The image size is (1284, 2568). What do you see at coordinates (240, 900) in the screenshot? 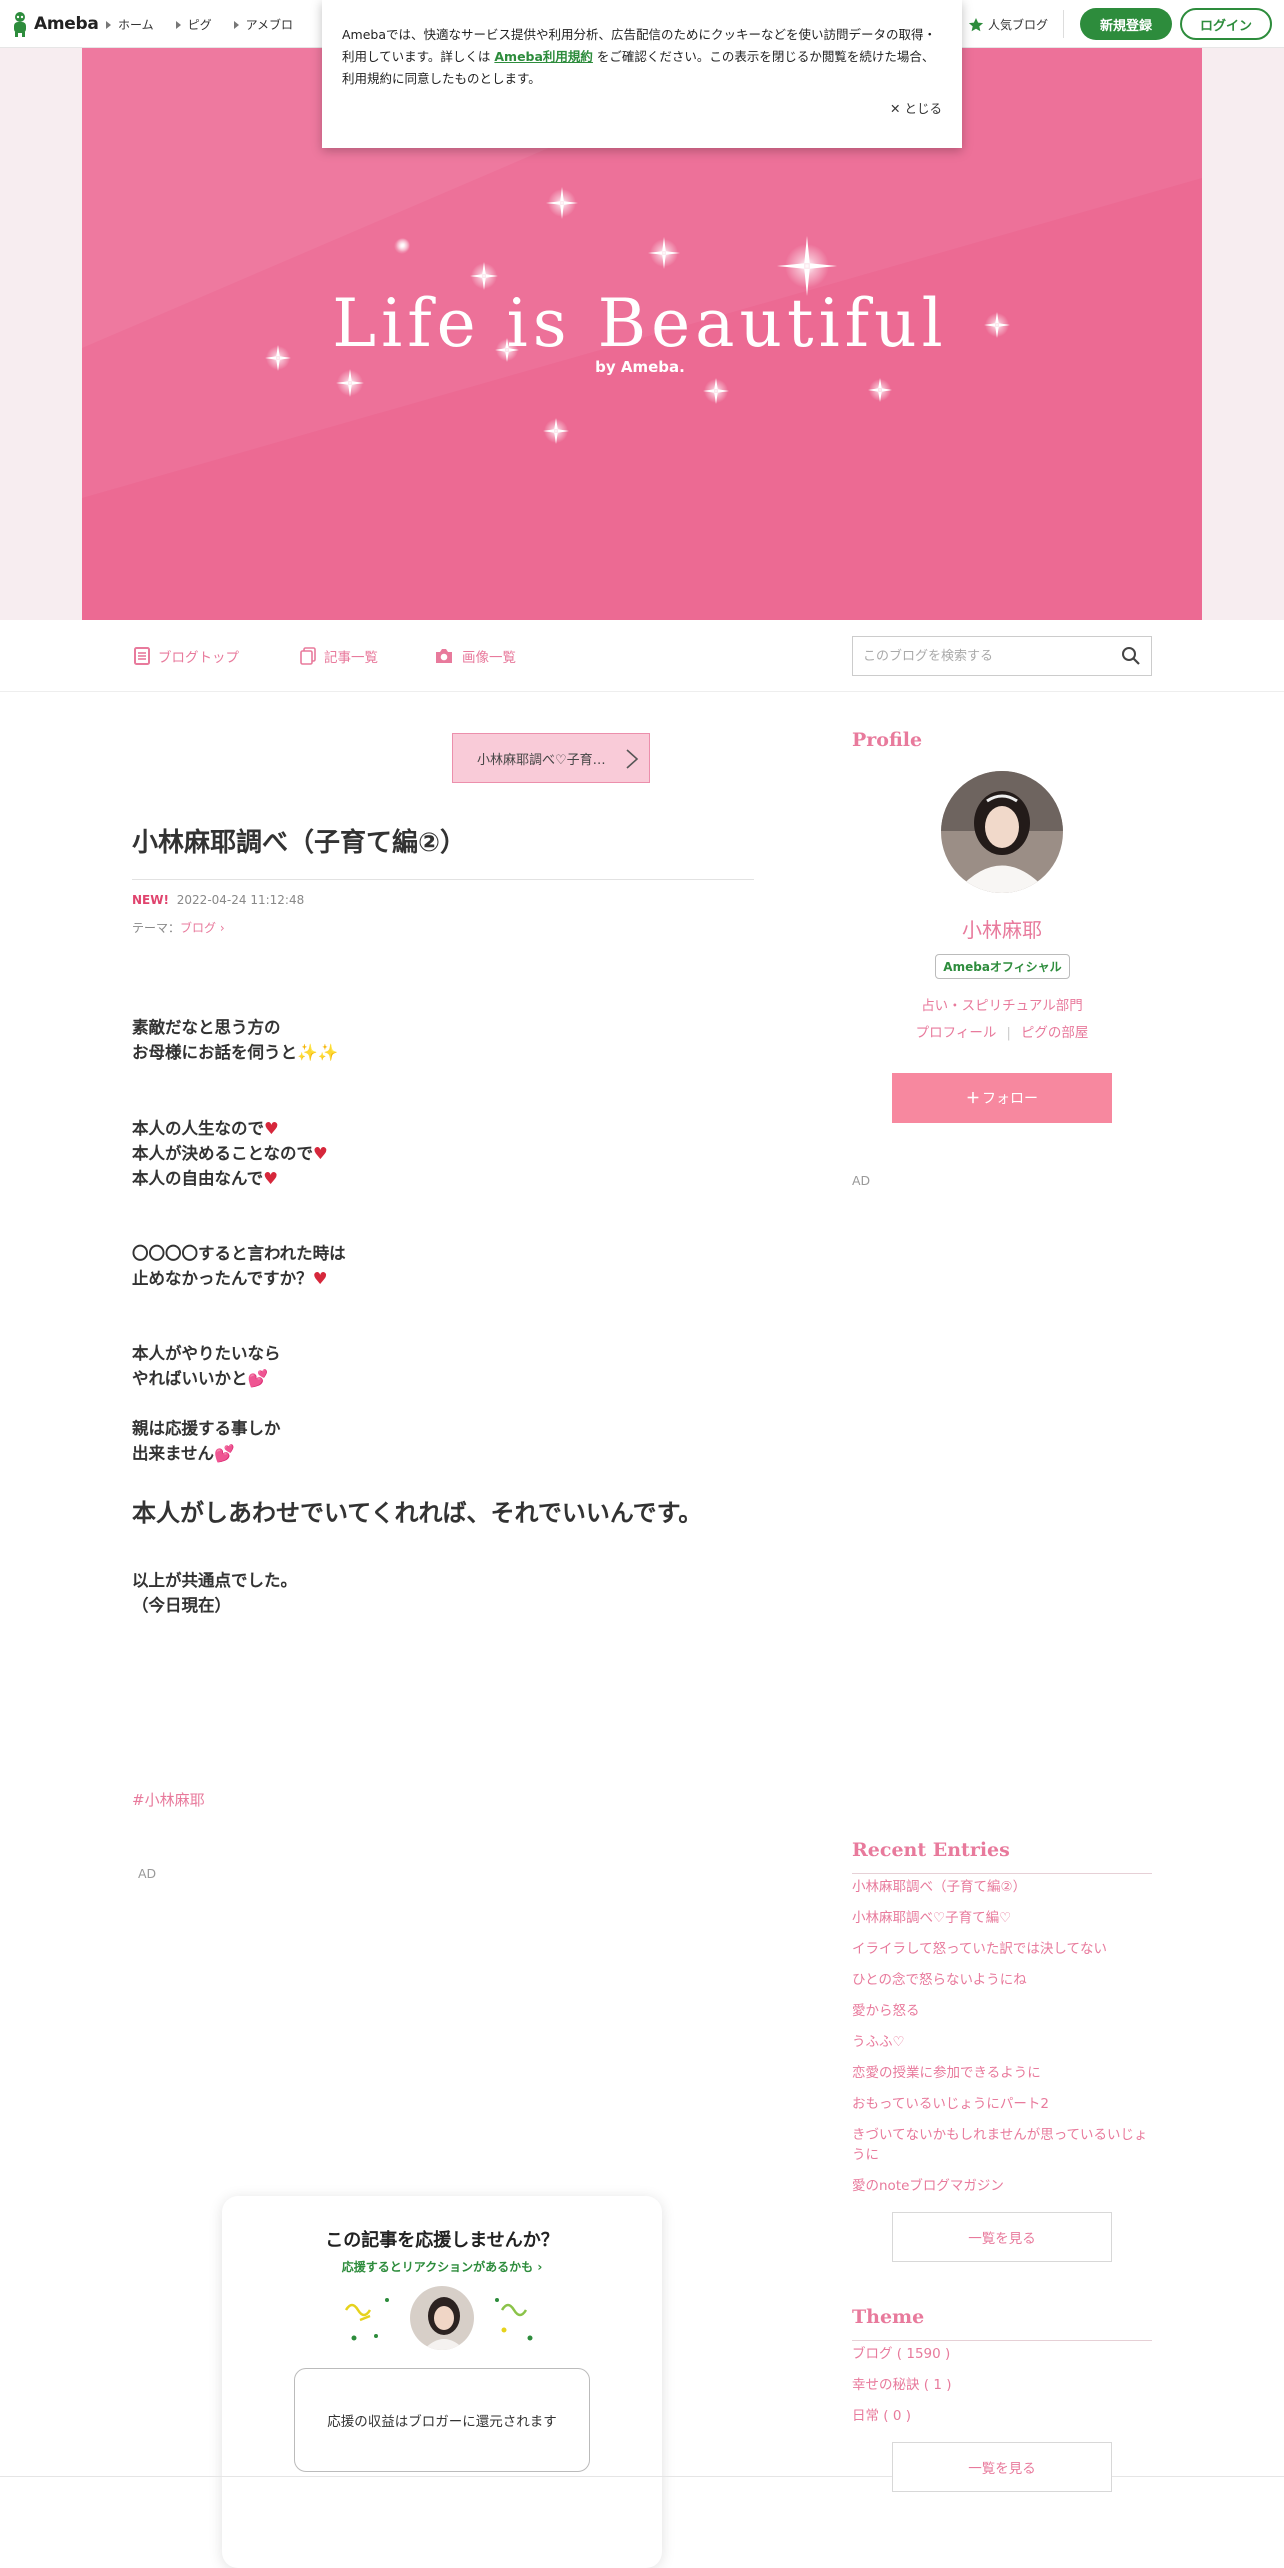
I see `article-datetime: 2022-04-24 11:12:48` at bounding box center [240, 900].